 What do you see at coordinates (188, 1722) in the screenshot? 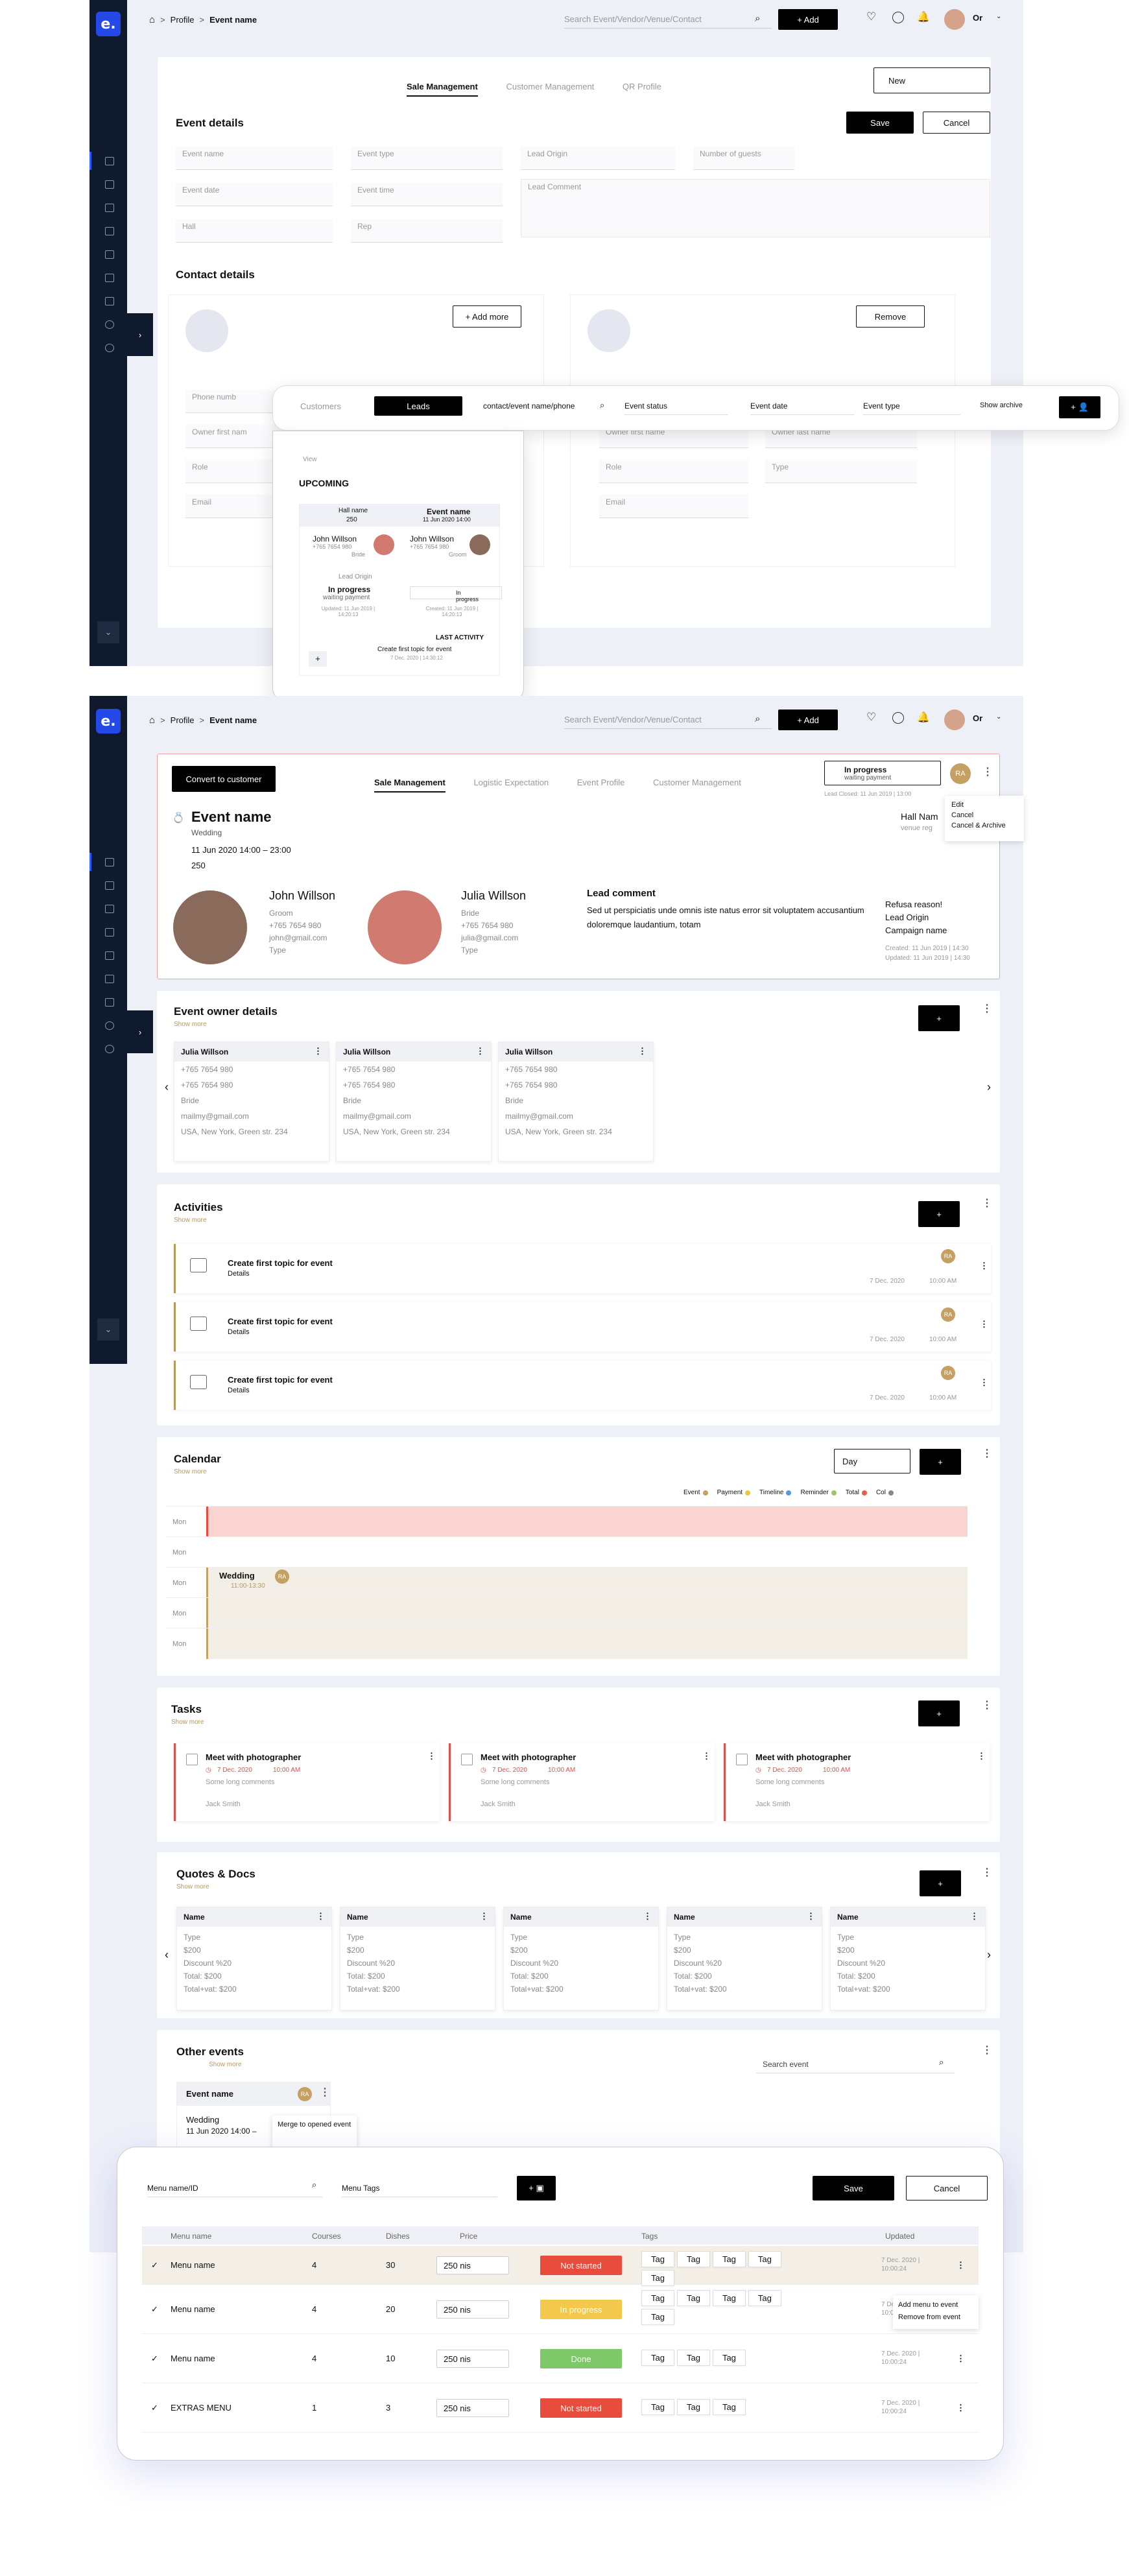
I see `tasks-show-more: Show more` at bounding box center [188, 1722].